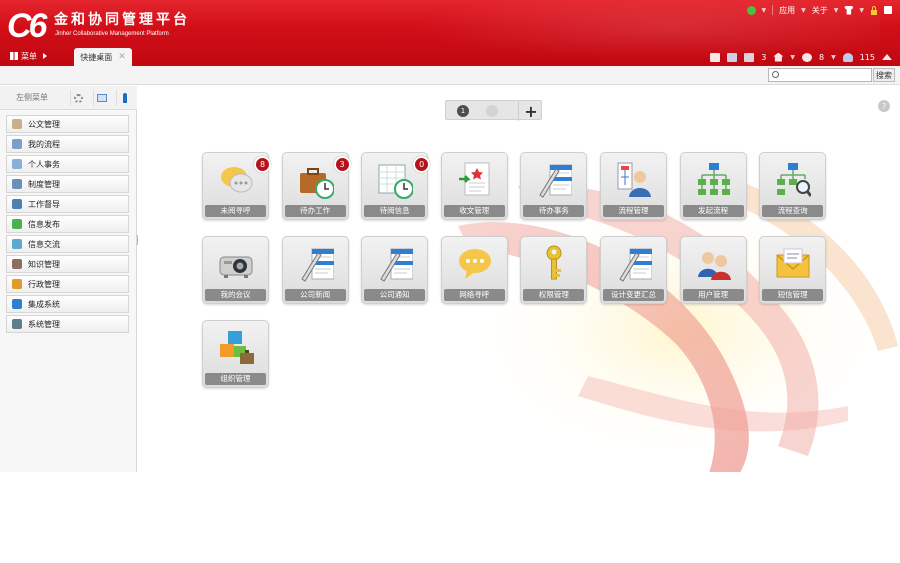 This screenshot has width=900, height=563. What do you see at coordinates (633, 295) in the screenshot?
I see `tile-label: 设计变更汇总` at bounding box center [633, 295].